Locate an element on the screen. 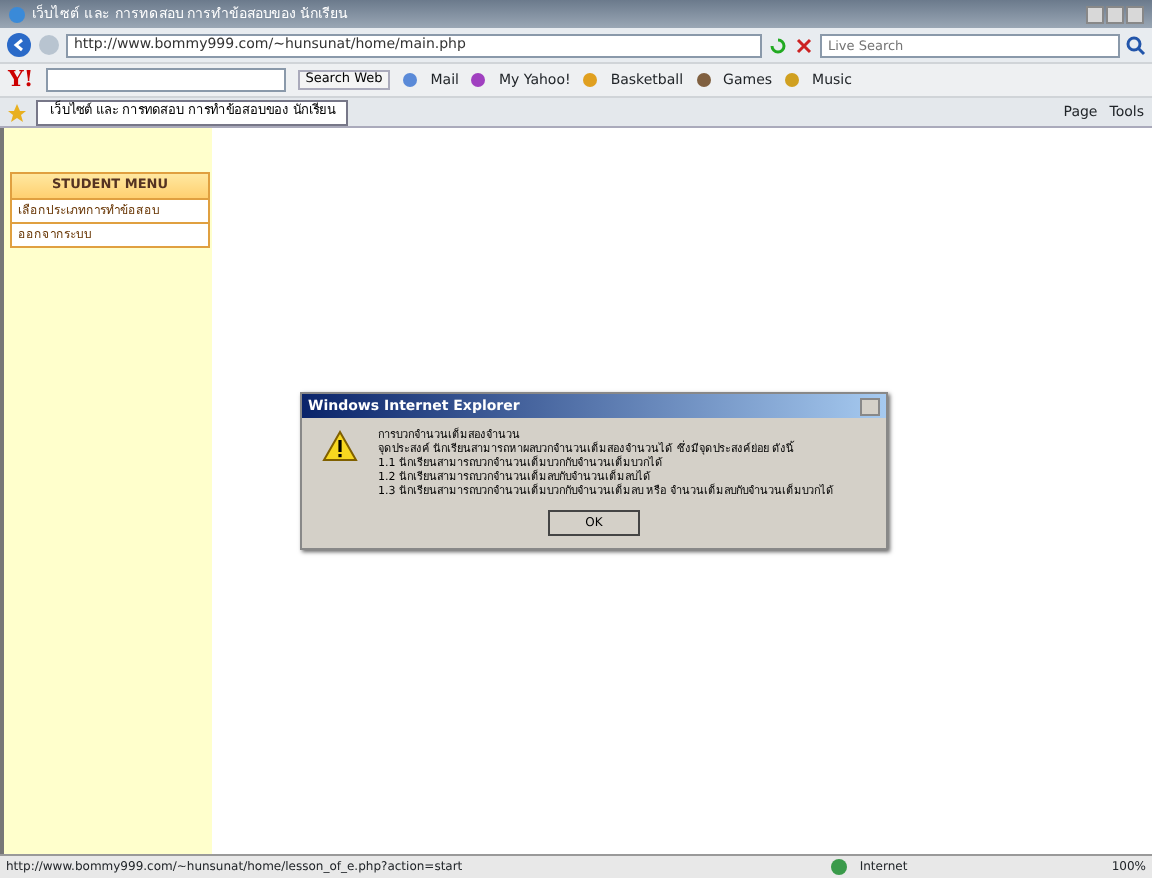 The image size is (1152, 878). maximize-button is located at coordinates (1115, 14).